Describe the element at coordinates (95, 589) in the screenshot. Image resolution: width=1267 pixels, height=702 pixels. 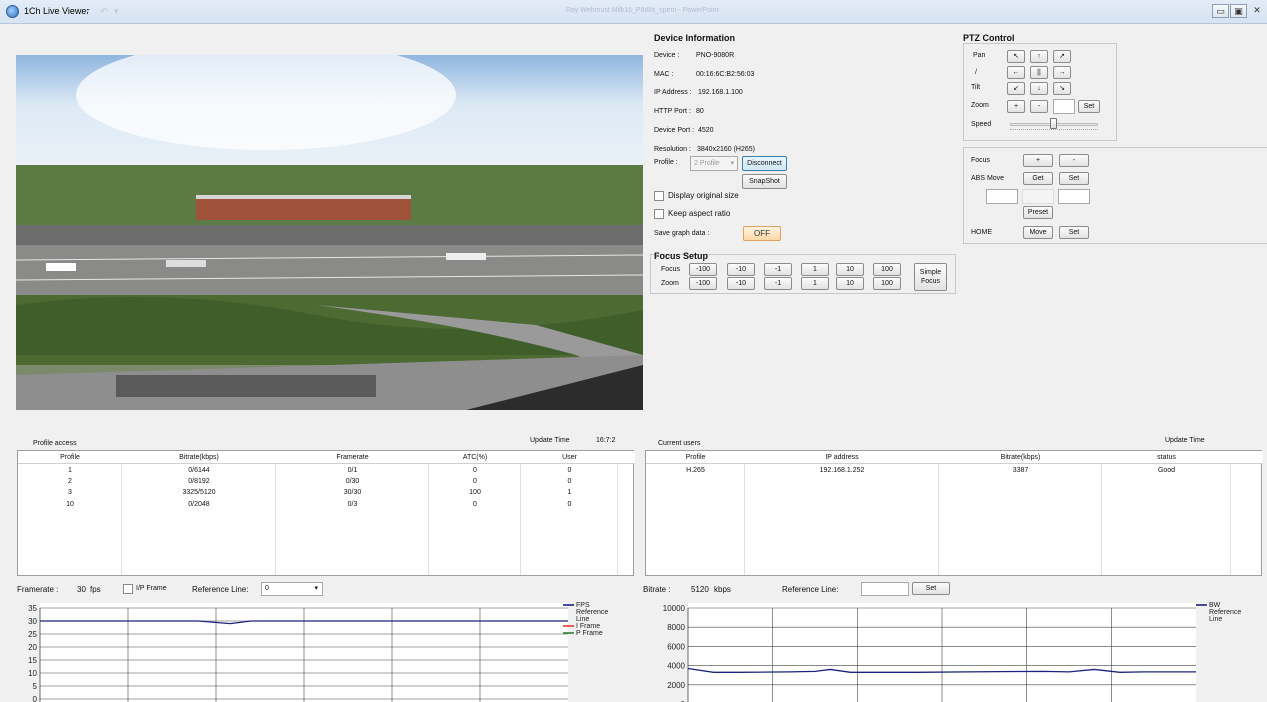
I see `framerate-unit: fps` at that location.